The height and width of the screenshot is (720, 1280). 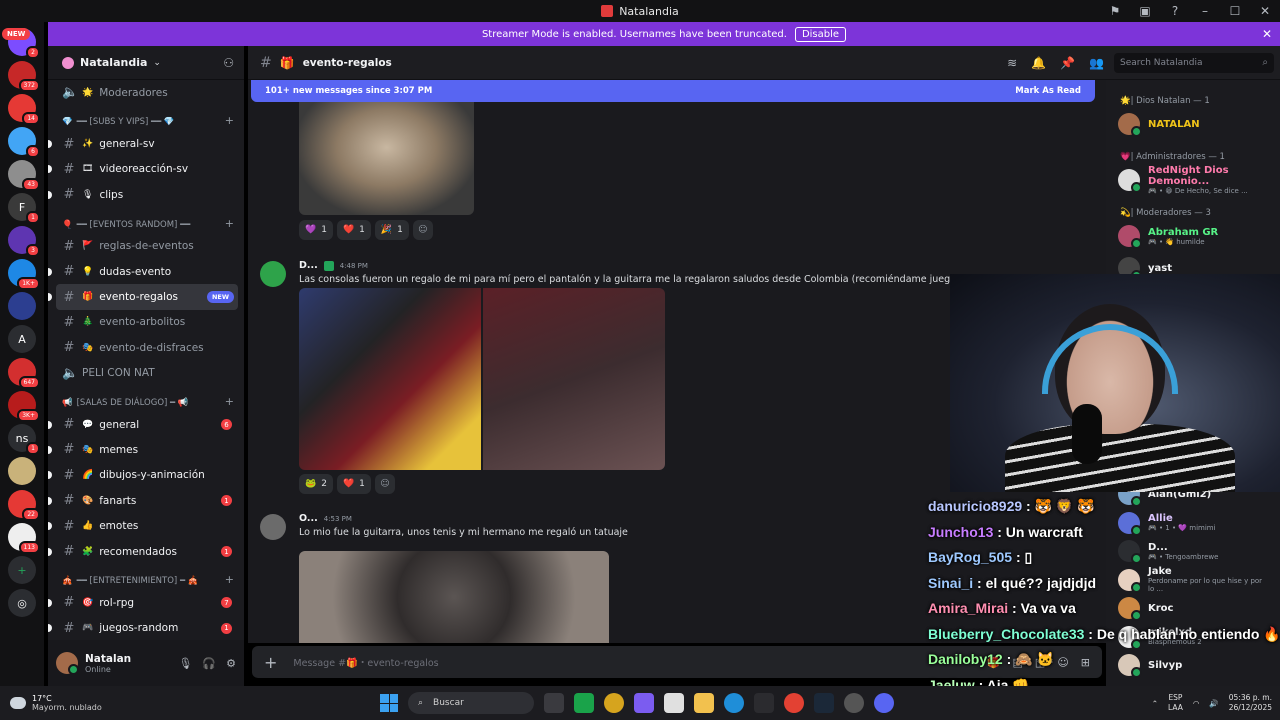 I want to click on file-explorer-icon, so click(x=704, y=703).